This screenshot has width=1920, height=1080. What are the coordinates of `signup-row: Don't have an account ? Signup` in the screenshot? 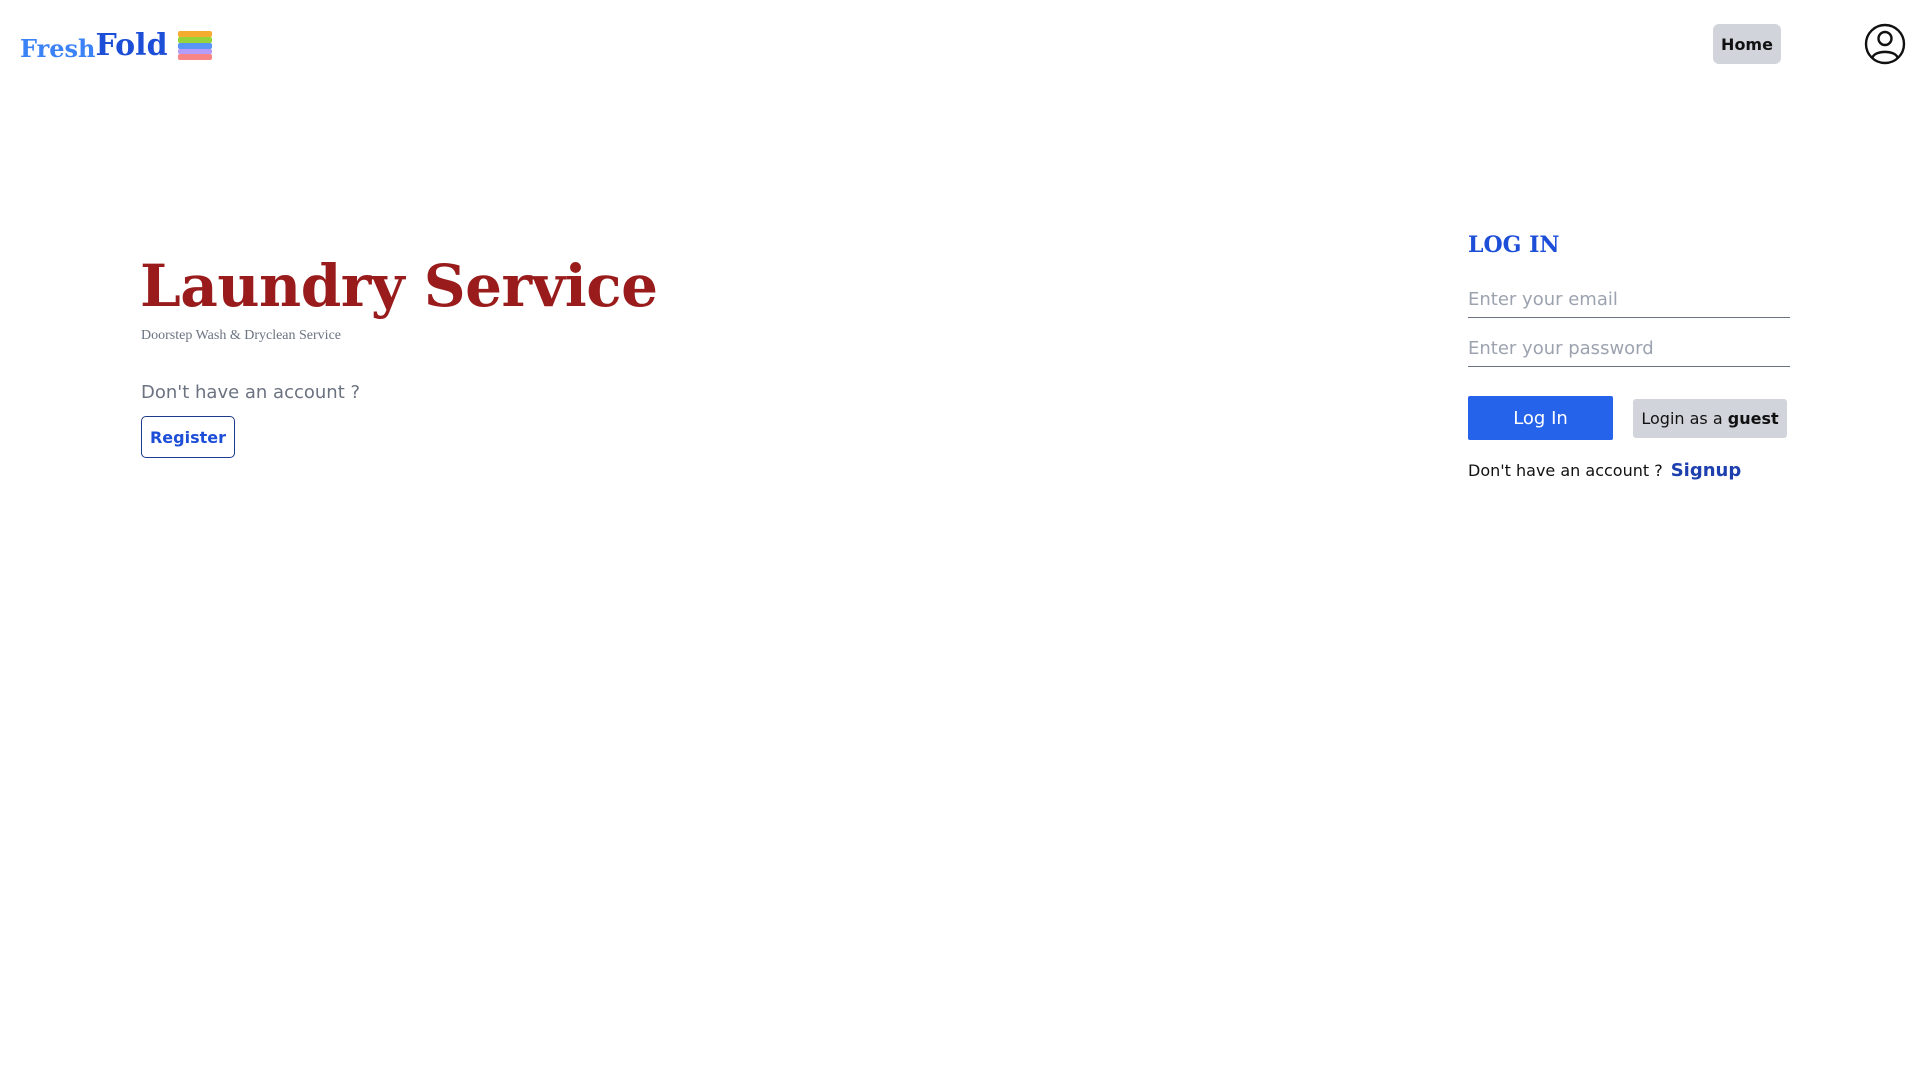 It's located at (1604, 470).